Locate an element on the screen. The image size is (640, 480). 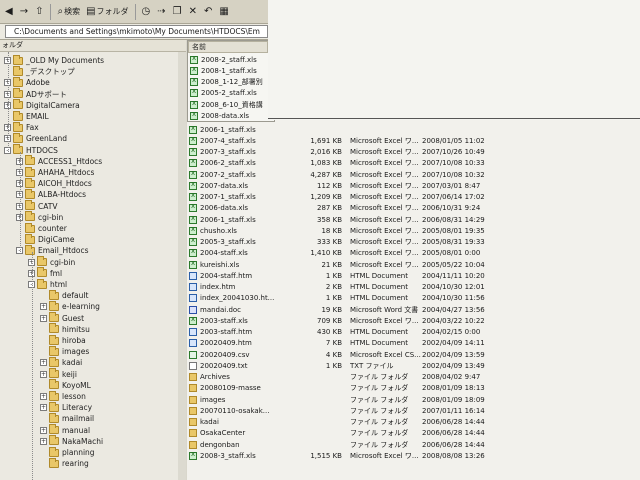
folders-button: ▤ フォルダ is located at coordinates (107, 12).